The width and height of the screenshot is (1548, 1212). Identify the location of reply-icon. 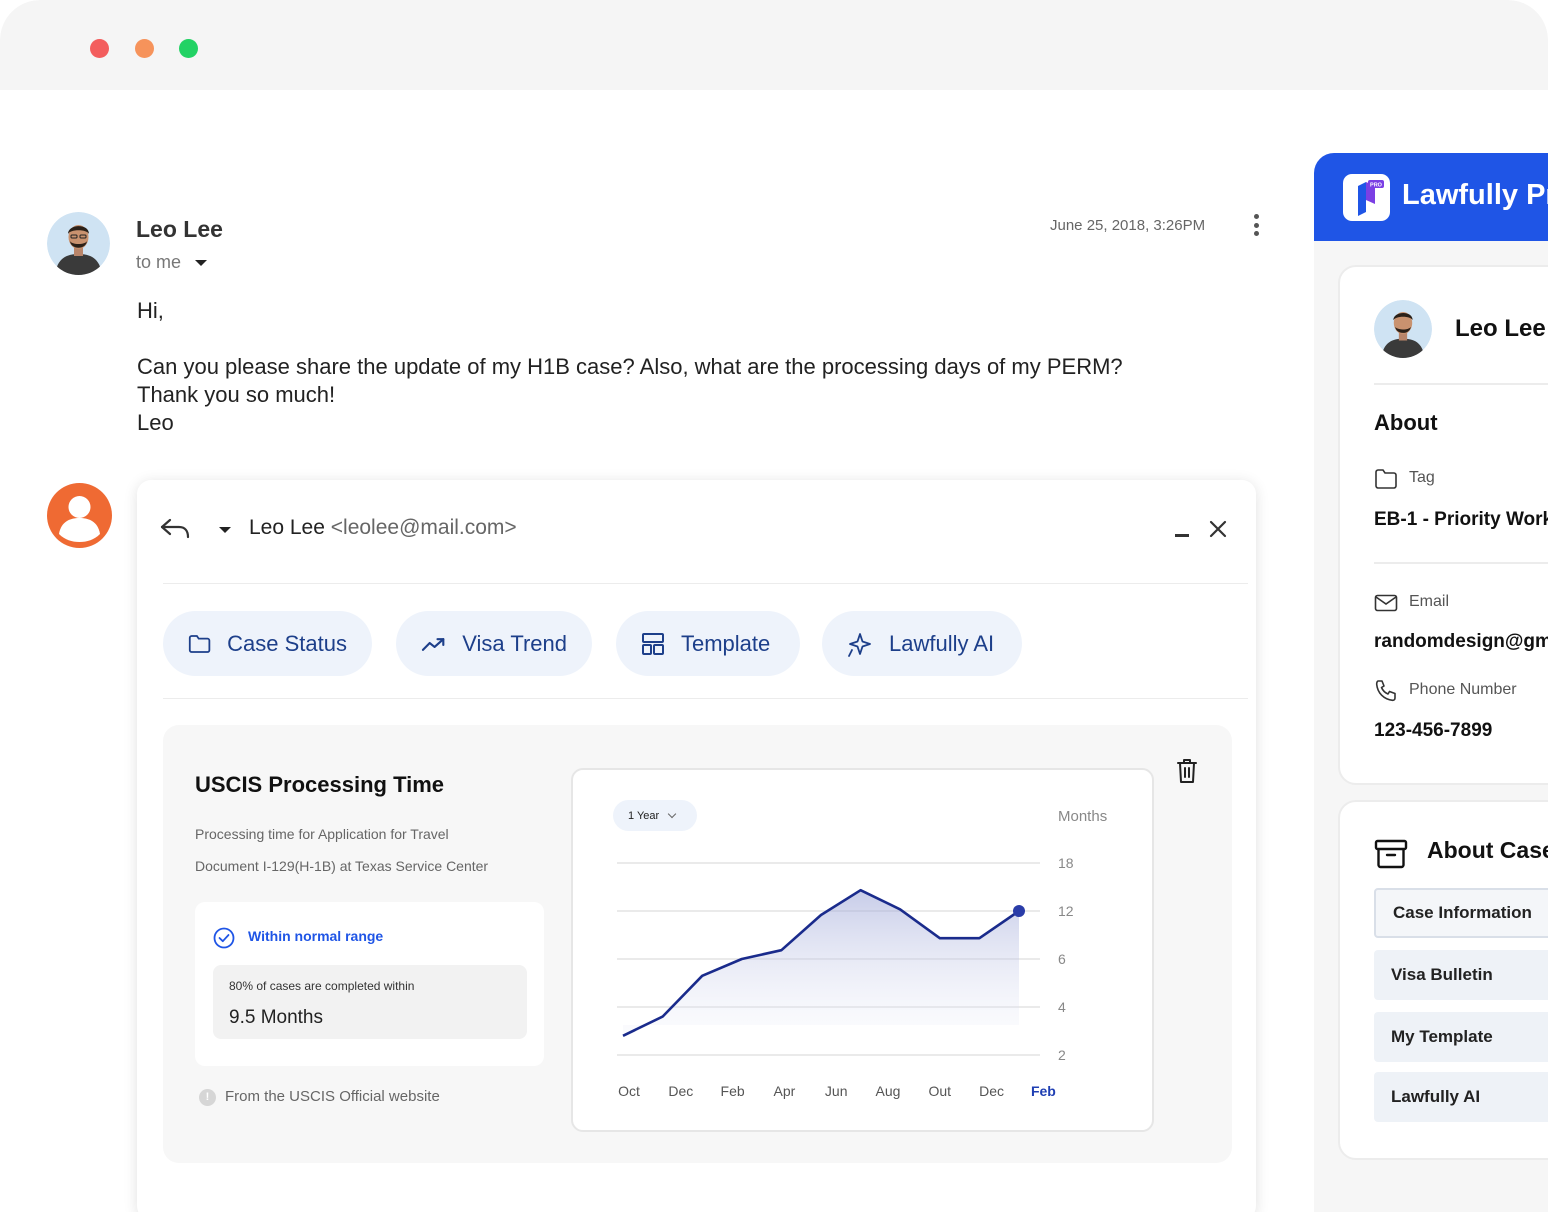
(175, 529).